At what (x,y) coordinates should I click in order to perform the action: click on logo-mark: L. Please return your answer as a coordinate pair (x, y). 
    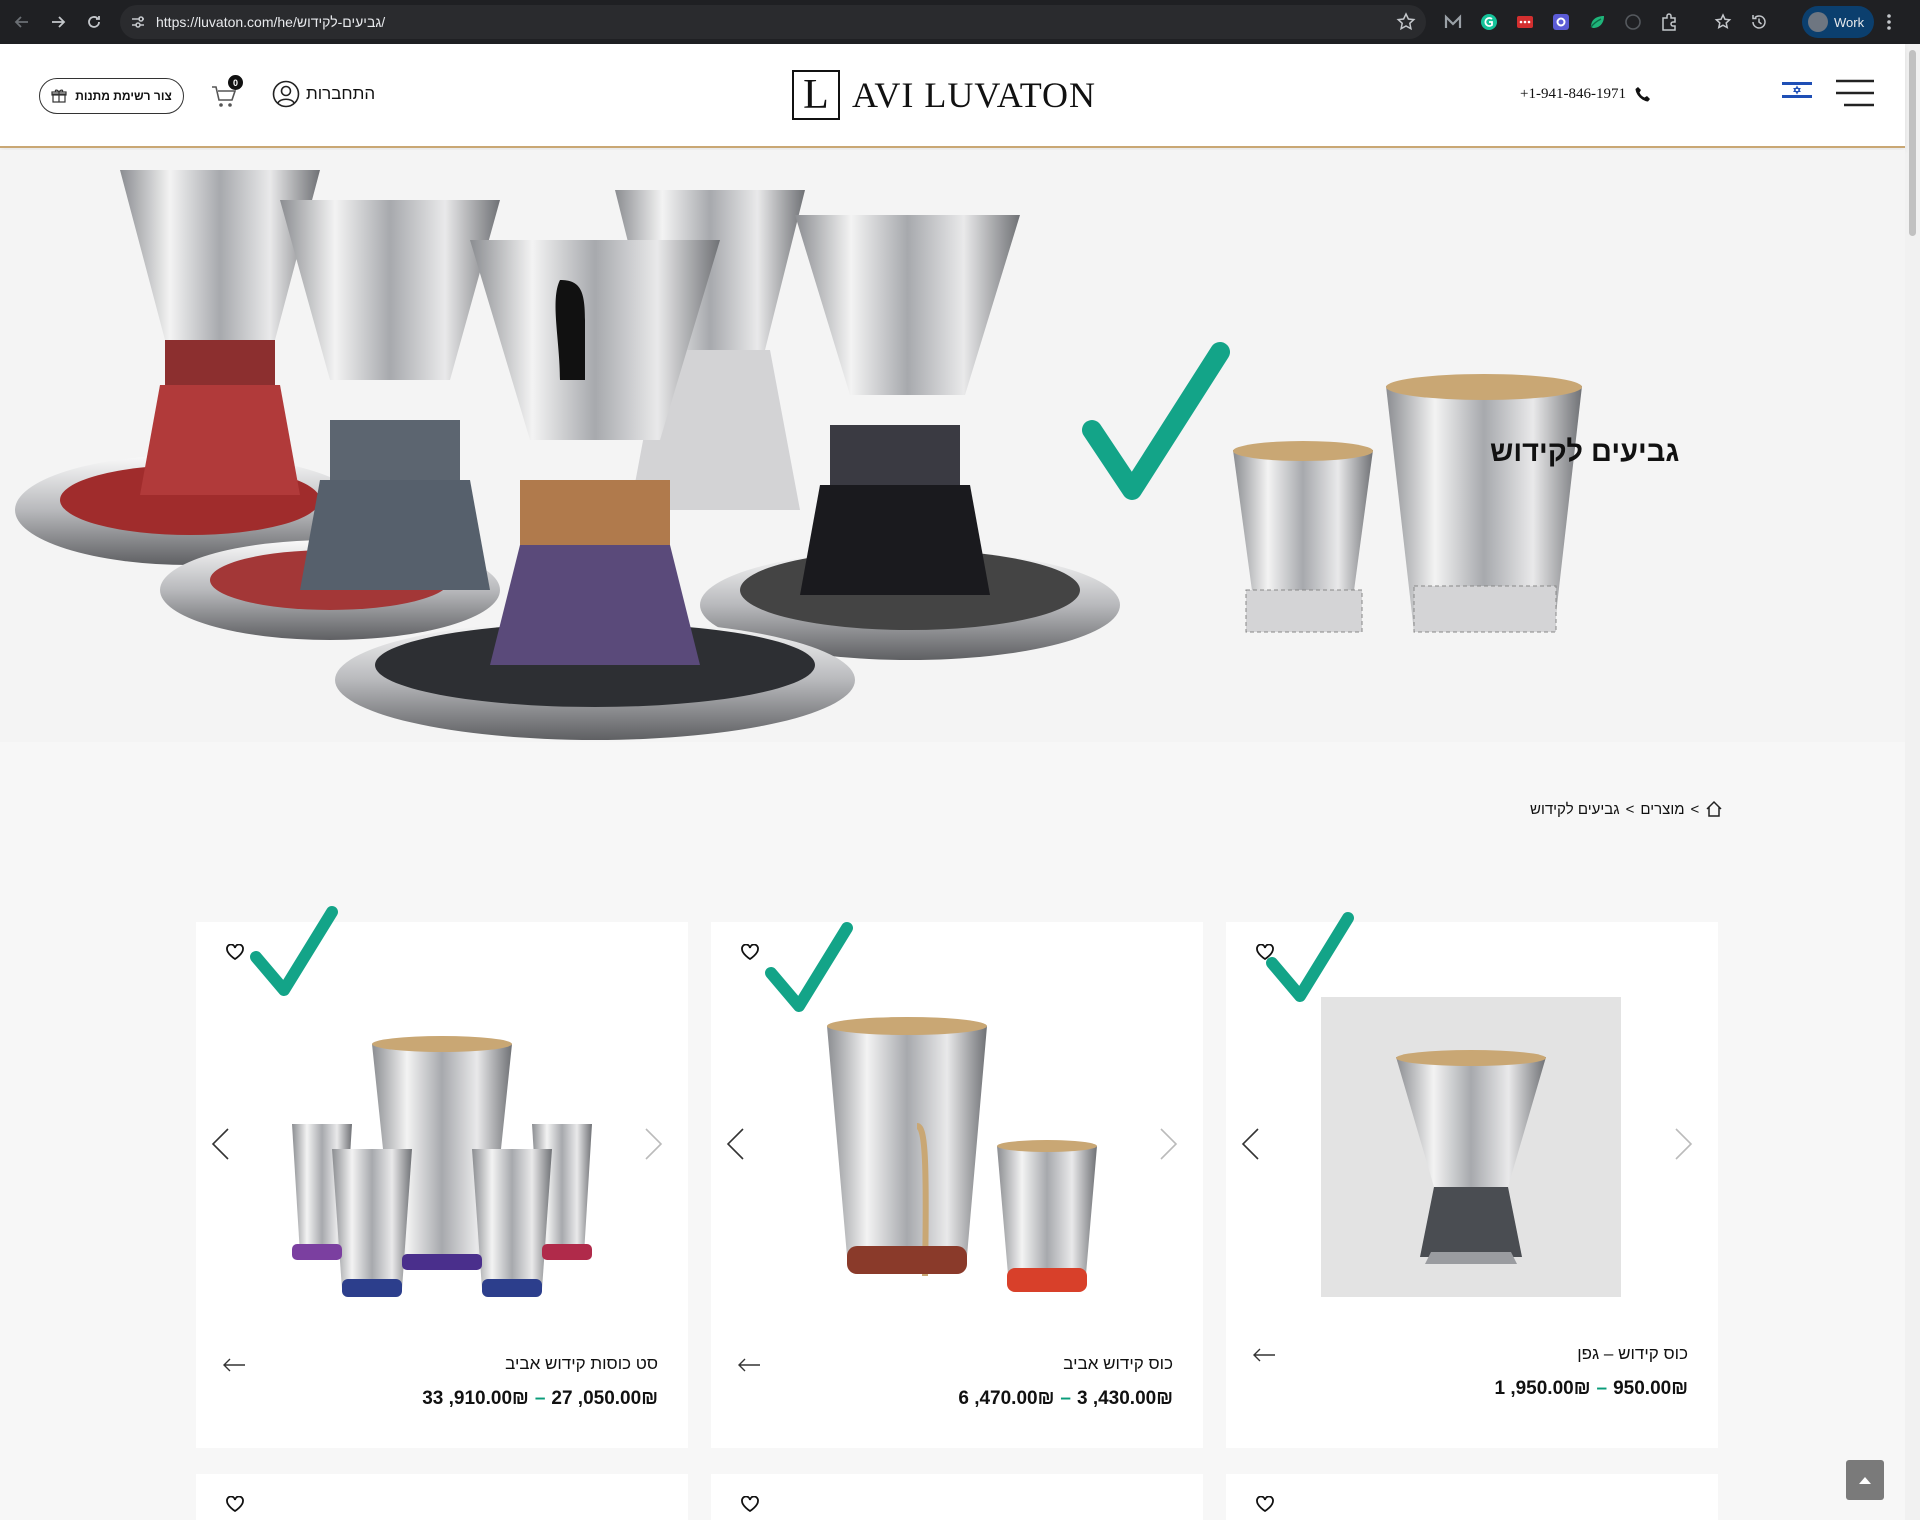
    Looking at the image, I should click on (816, 95).